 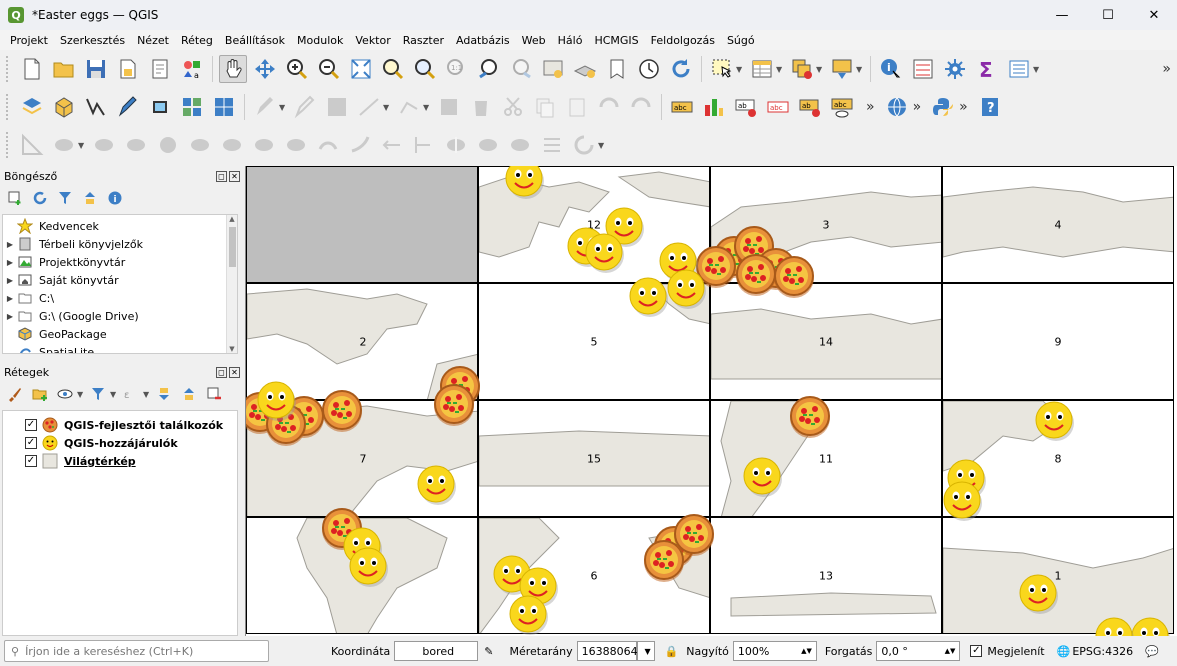 I want to click on zoom-full-icon, so click(x=361, y=69).